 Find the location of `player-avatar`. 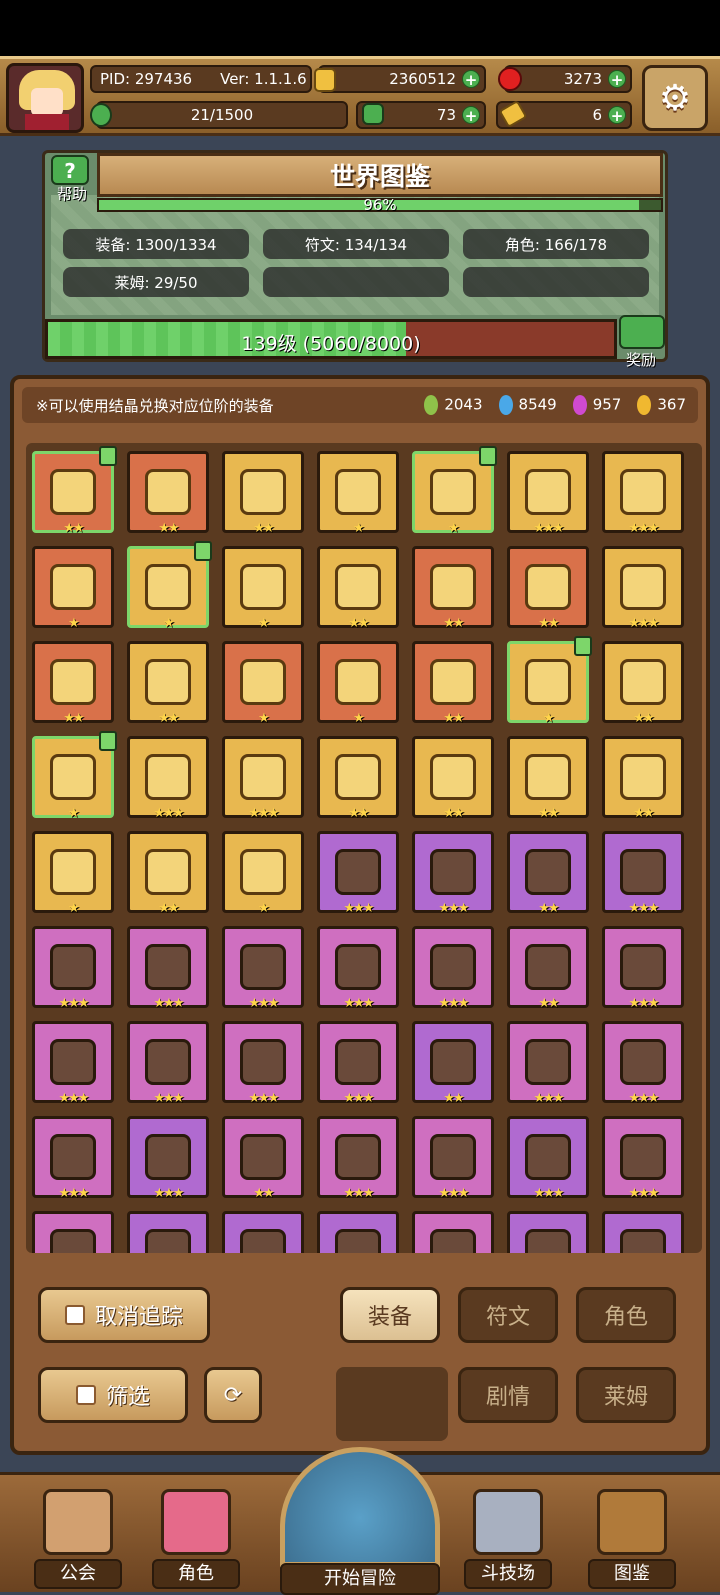

player-avatar is located at coordinates (45, 98).